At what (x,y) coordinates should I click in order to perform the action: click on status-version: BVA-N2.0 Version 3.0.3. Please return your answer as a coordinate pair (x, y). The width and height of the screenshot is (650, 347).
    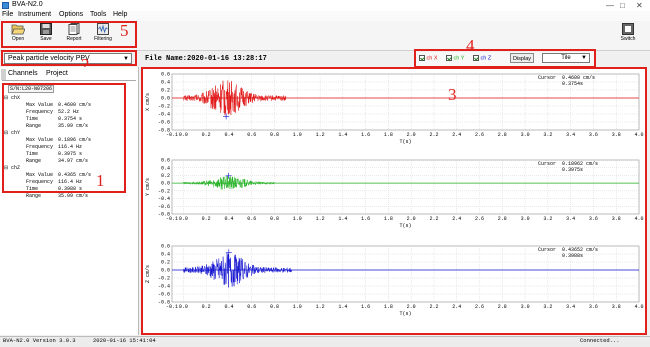
    Looking at the image, I should click on (39, 340).